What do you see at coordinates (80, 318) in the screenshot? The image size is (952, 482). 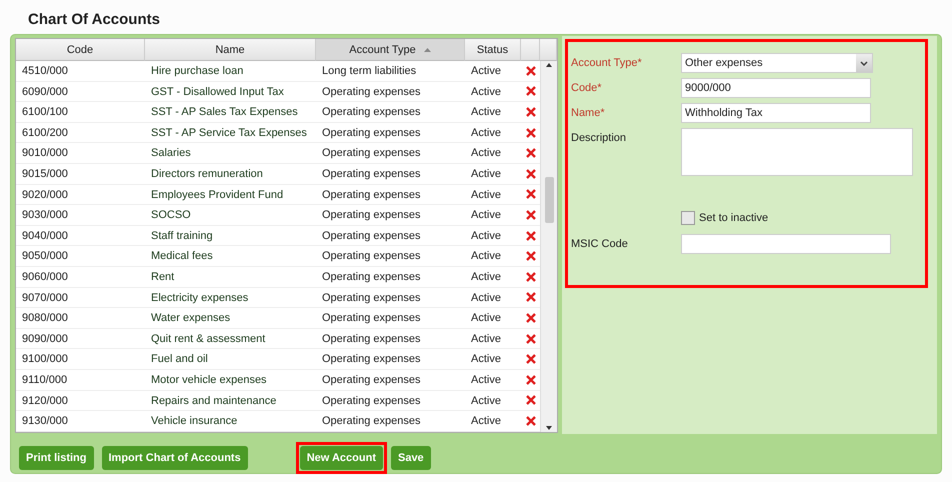 I see `table-cell: 9080/000` at bounding box center [80, 318].